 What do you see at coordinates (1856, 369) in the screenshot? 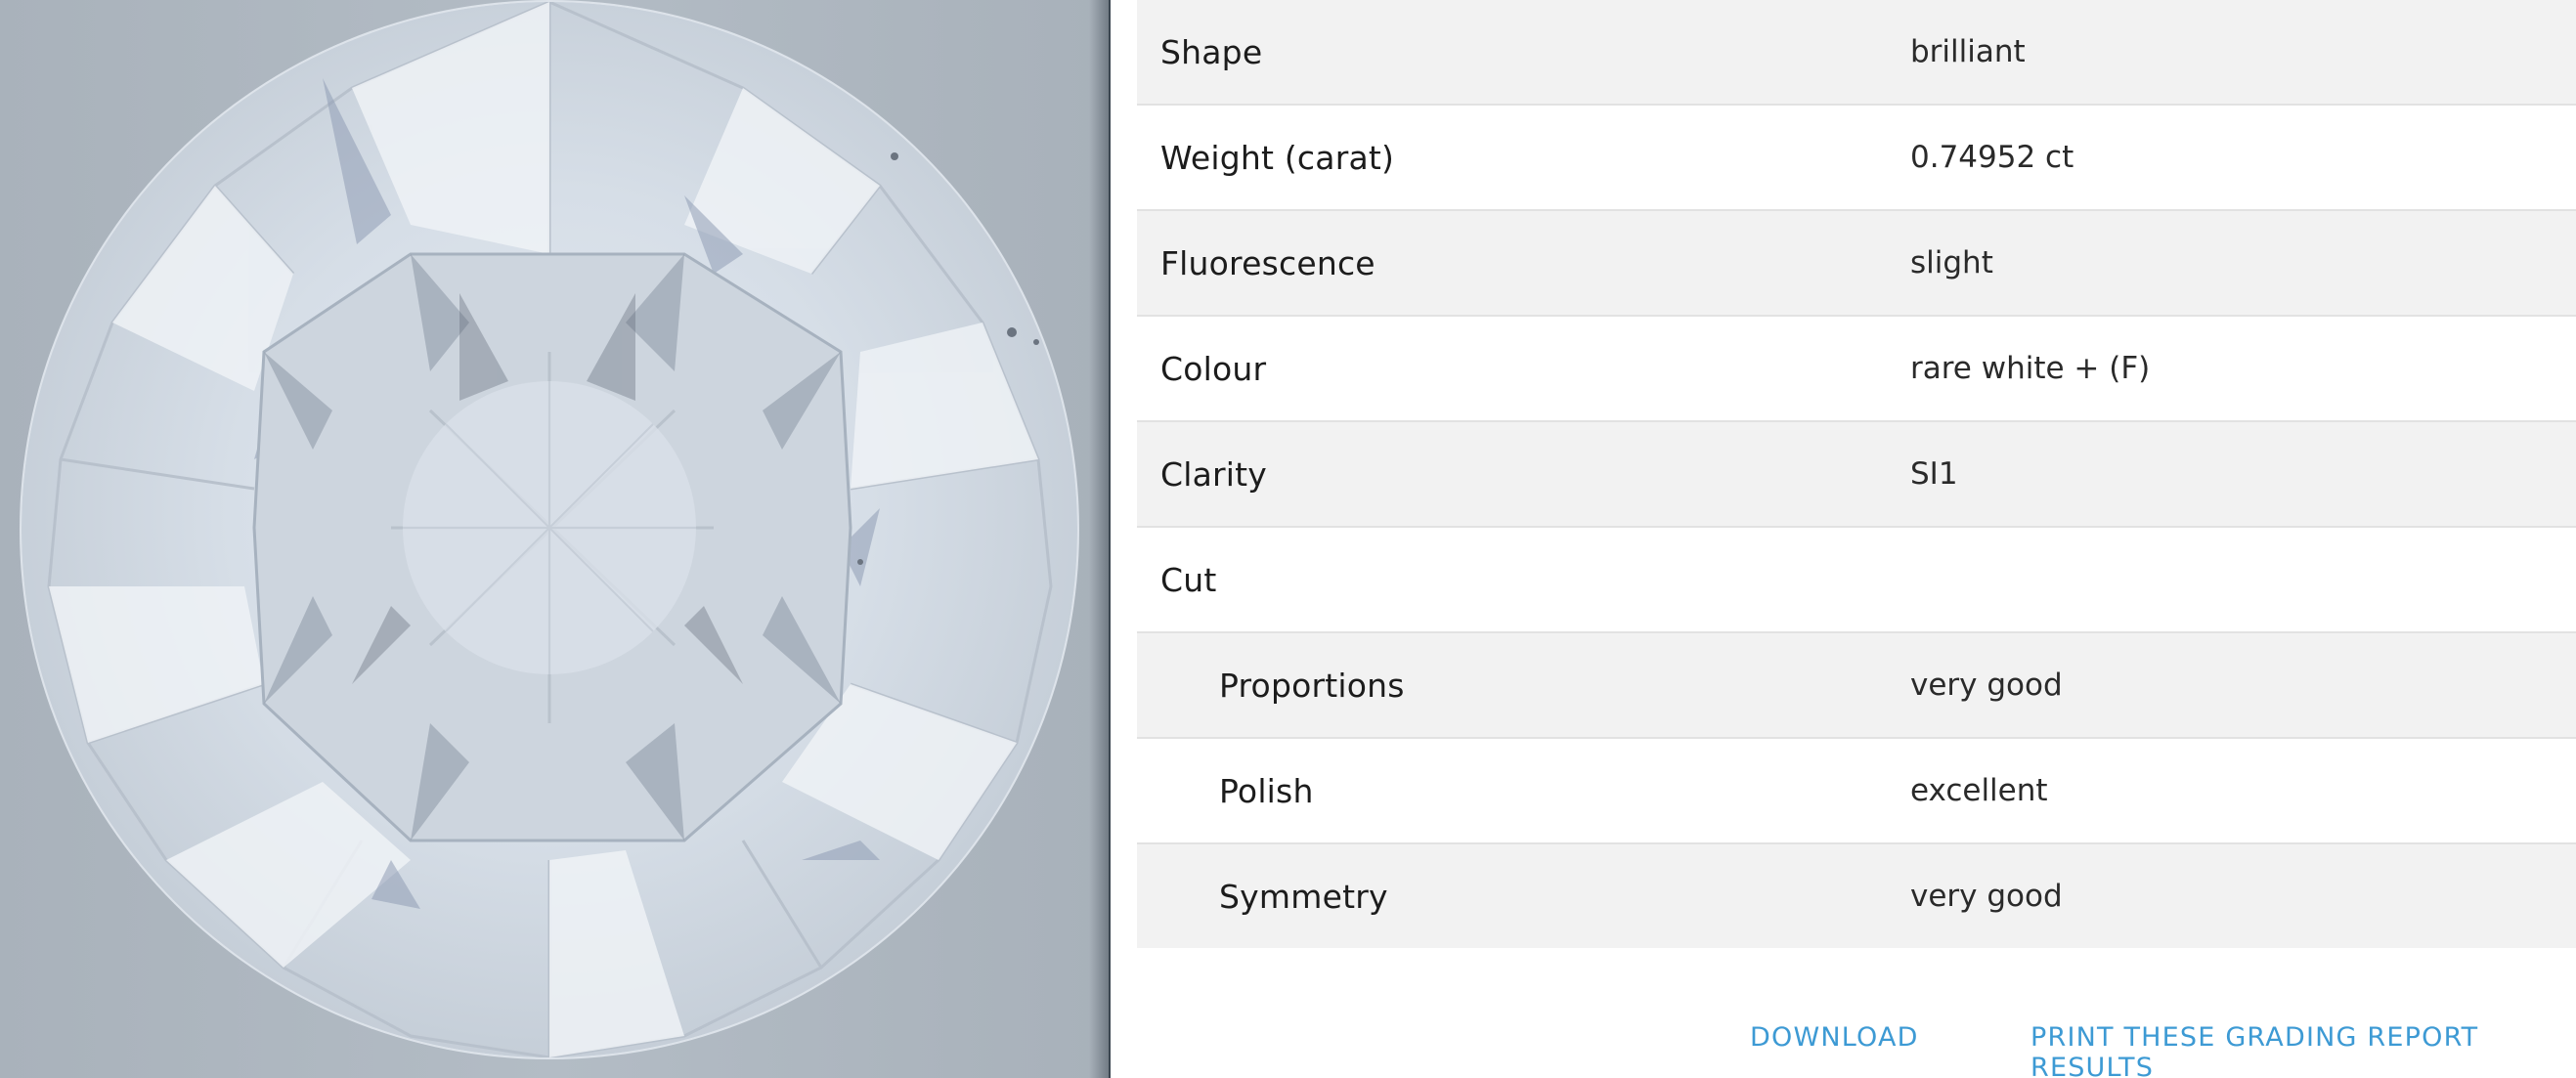
I see `grading-row-colour: Colour rare white + (F)` at bounding box center [1856, 369].